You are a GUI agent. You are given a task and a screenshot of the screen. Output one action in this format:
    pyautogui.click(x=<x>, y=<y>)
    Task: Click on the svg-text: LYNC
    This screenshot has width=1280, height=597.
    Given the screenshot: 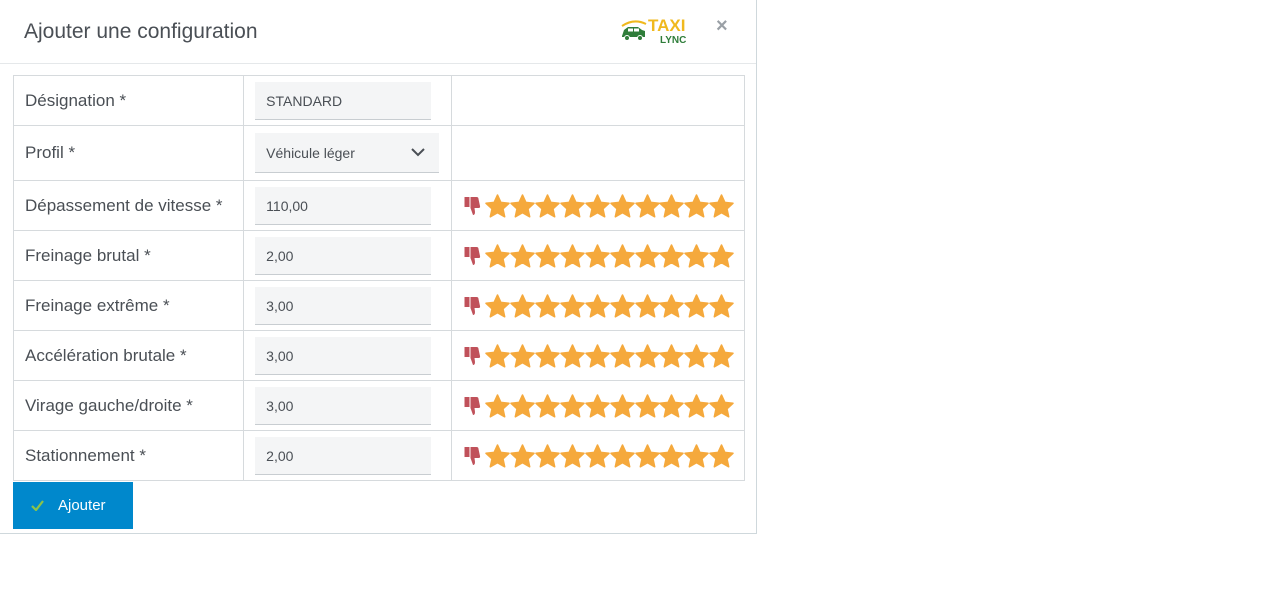 What is the action you would take?
    pyautogui.click(x=673, y=40)
    